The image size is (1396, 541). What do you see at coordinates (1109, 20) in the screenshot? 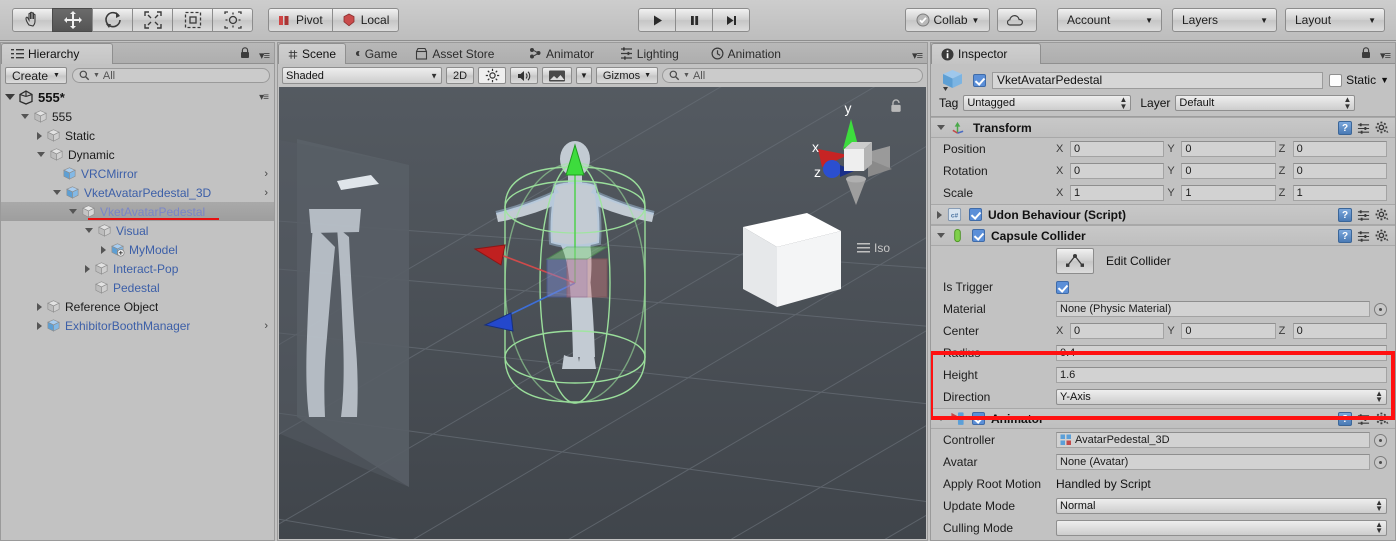
I see `account-dropdown: Account ▼` at bounding box center [1109, 20].